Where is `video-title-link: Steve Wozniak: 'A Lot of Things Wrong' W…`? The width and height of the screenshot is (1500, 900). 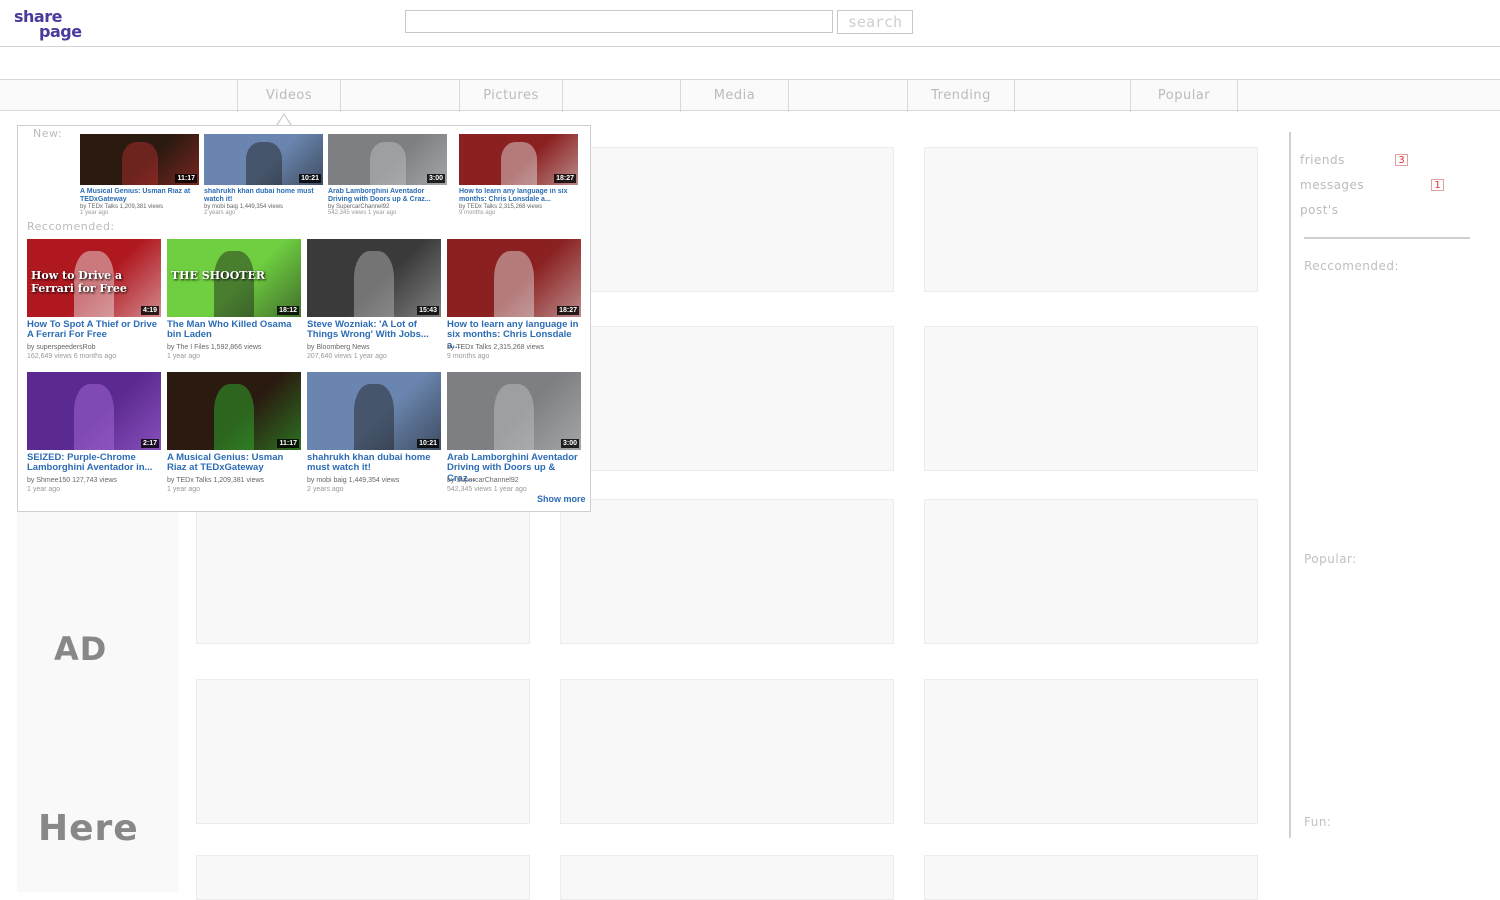 video-title-link: Steve Wozniak: 'A Lot of Things Wrong' W… is located at coordinates (374, 330).